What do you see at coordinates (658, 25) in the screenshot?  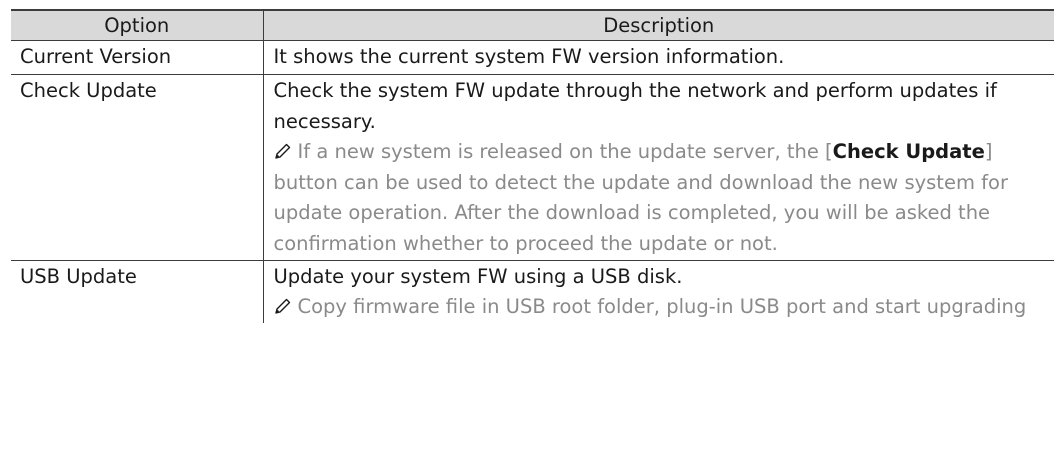 I see `header-description: Description` at bounding box center [658, 25].